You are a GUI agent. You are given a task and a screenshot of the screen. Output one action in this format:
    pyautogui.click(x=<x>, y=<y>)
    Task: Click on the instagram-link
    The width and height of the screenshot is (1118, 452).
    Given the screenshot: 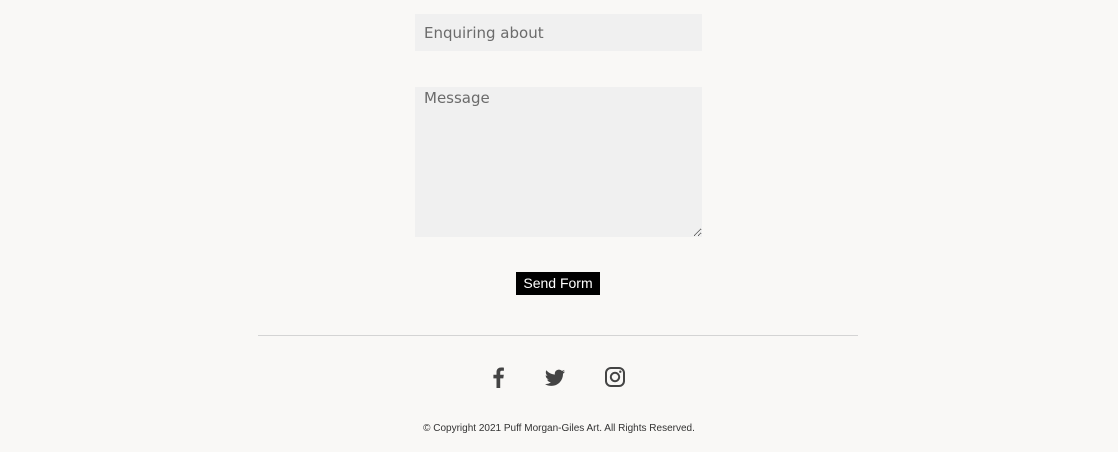 What is the action you would take?
    pyautogui.click(x=615, y=377)
    